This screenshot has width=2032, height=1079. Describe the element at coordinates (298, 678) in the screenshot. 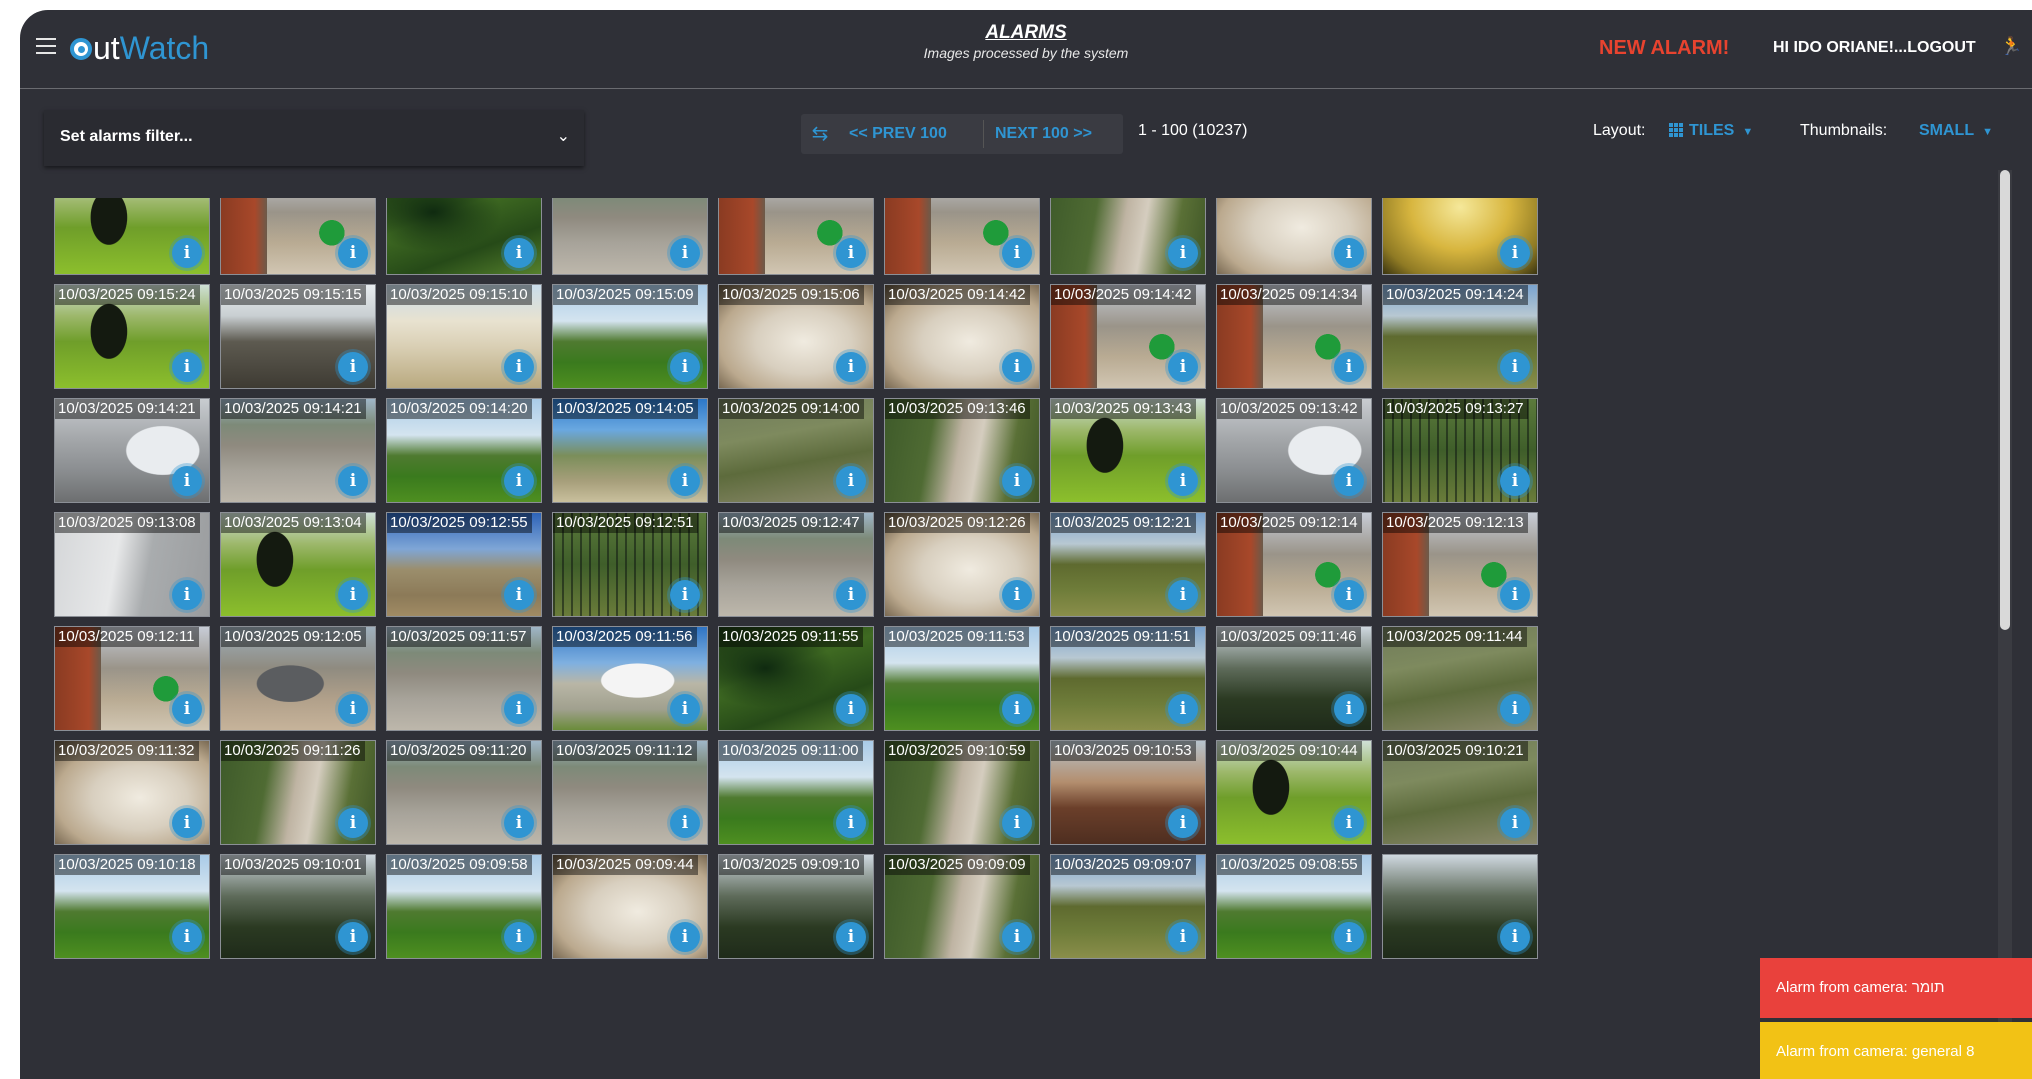

I see `alarm-tile: 10/03/2025 09:12:05 i` at that location.